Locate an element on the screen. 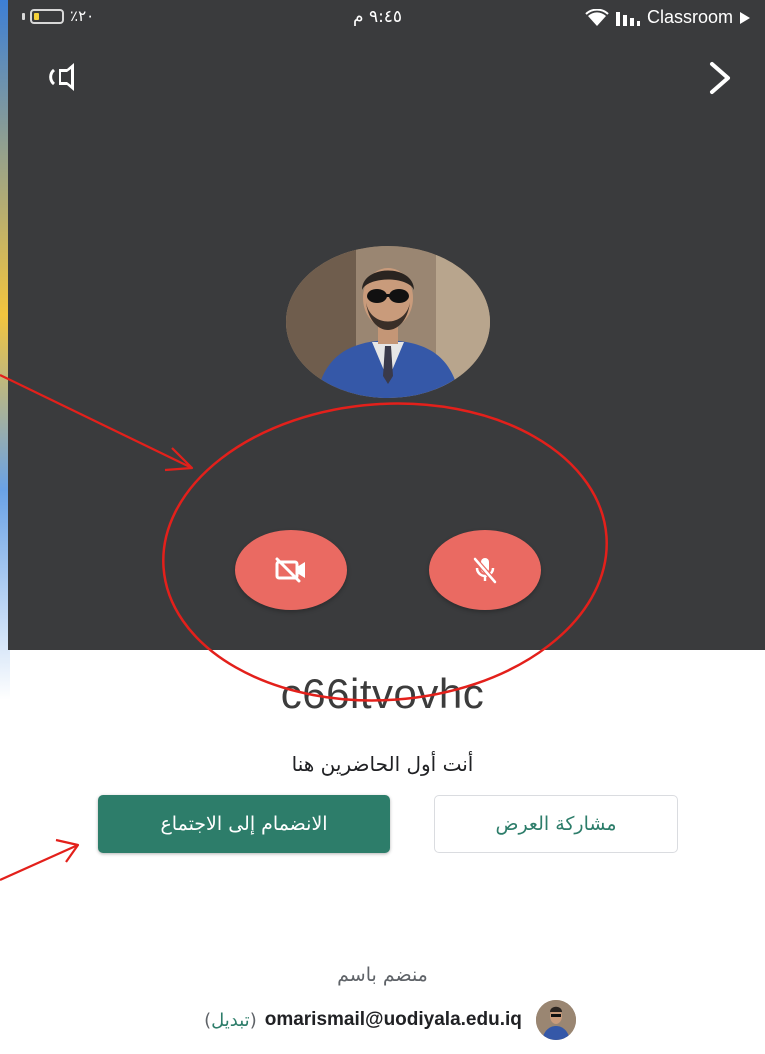 Image resolution: width=765 pixels, height=1054 pixels. account-email: omarismail@uodiyala.edu.iq is located at coordinates (393, 1019).